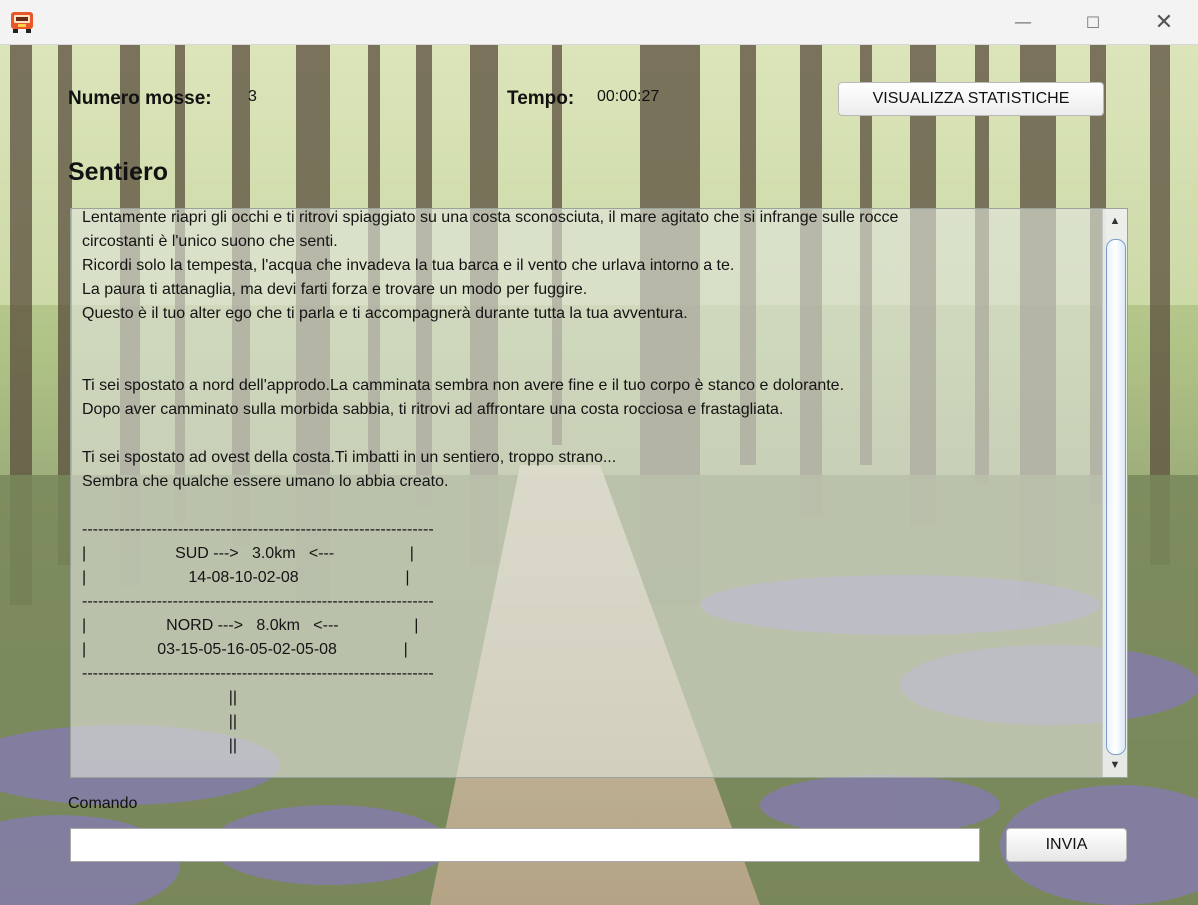 The width and height of the screenshot is (1198, 905). I want to click on log-line: circostanti è l'unico suono che senti., so click(210, 241).